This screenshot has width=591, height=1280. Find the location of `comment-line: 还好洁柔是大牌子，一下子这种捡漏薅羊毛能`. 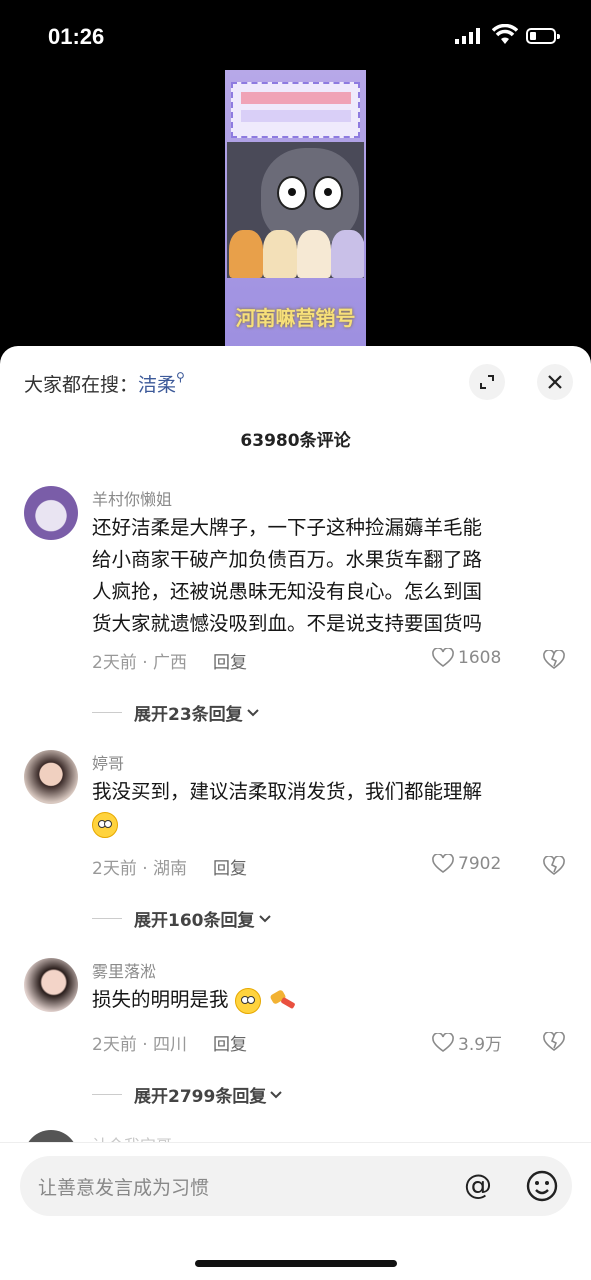

comment-line: 还好洁柔是大牌子，一下子这种捡漏薅羊毛能 is located at coordinates (287, 527).